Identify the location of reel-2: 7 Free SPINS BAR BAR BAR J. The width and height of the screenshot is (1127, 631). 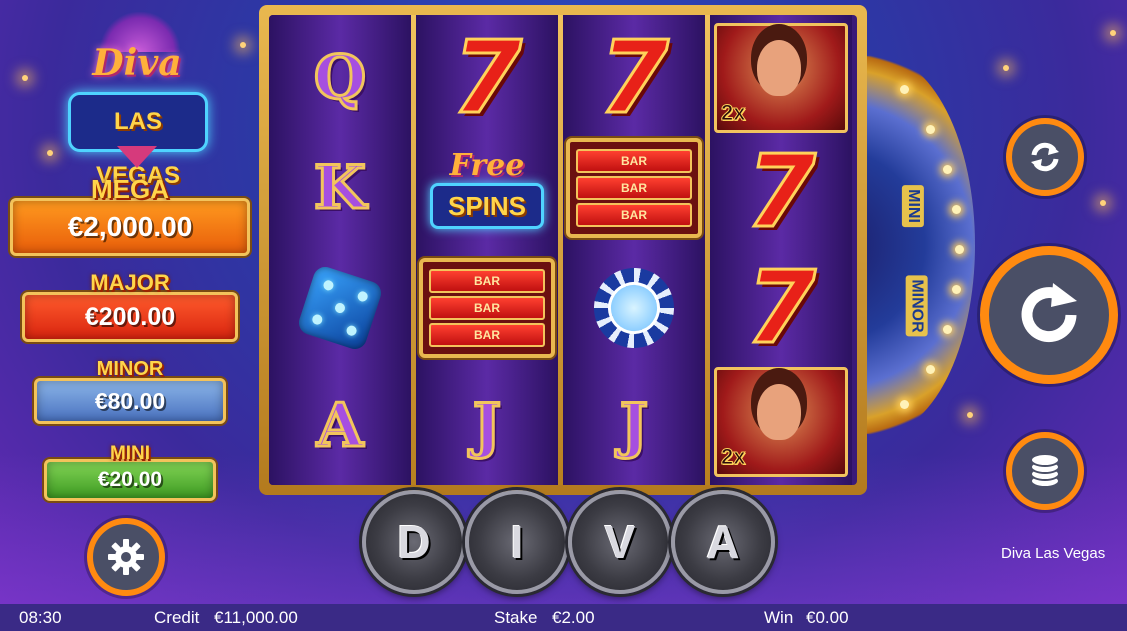
(487, 250).